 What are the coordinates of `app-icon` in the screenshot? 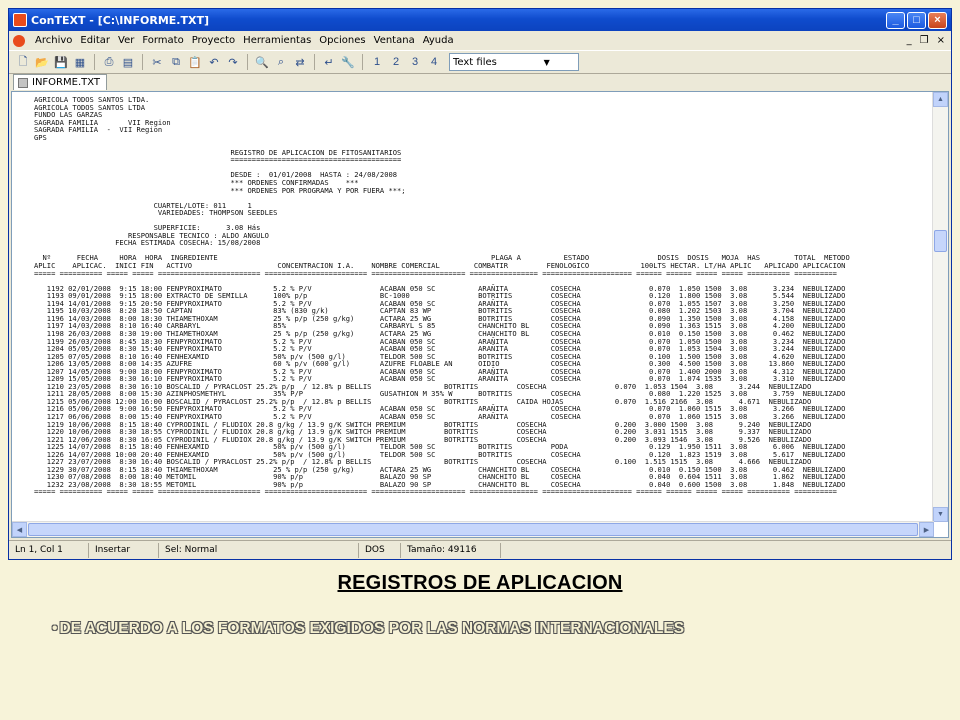 It's located at (20, 20).